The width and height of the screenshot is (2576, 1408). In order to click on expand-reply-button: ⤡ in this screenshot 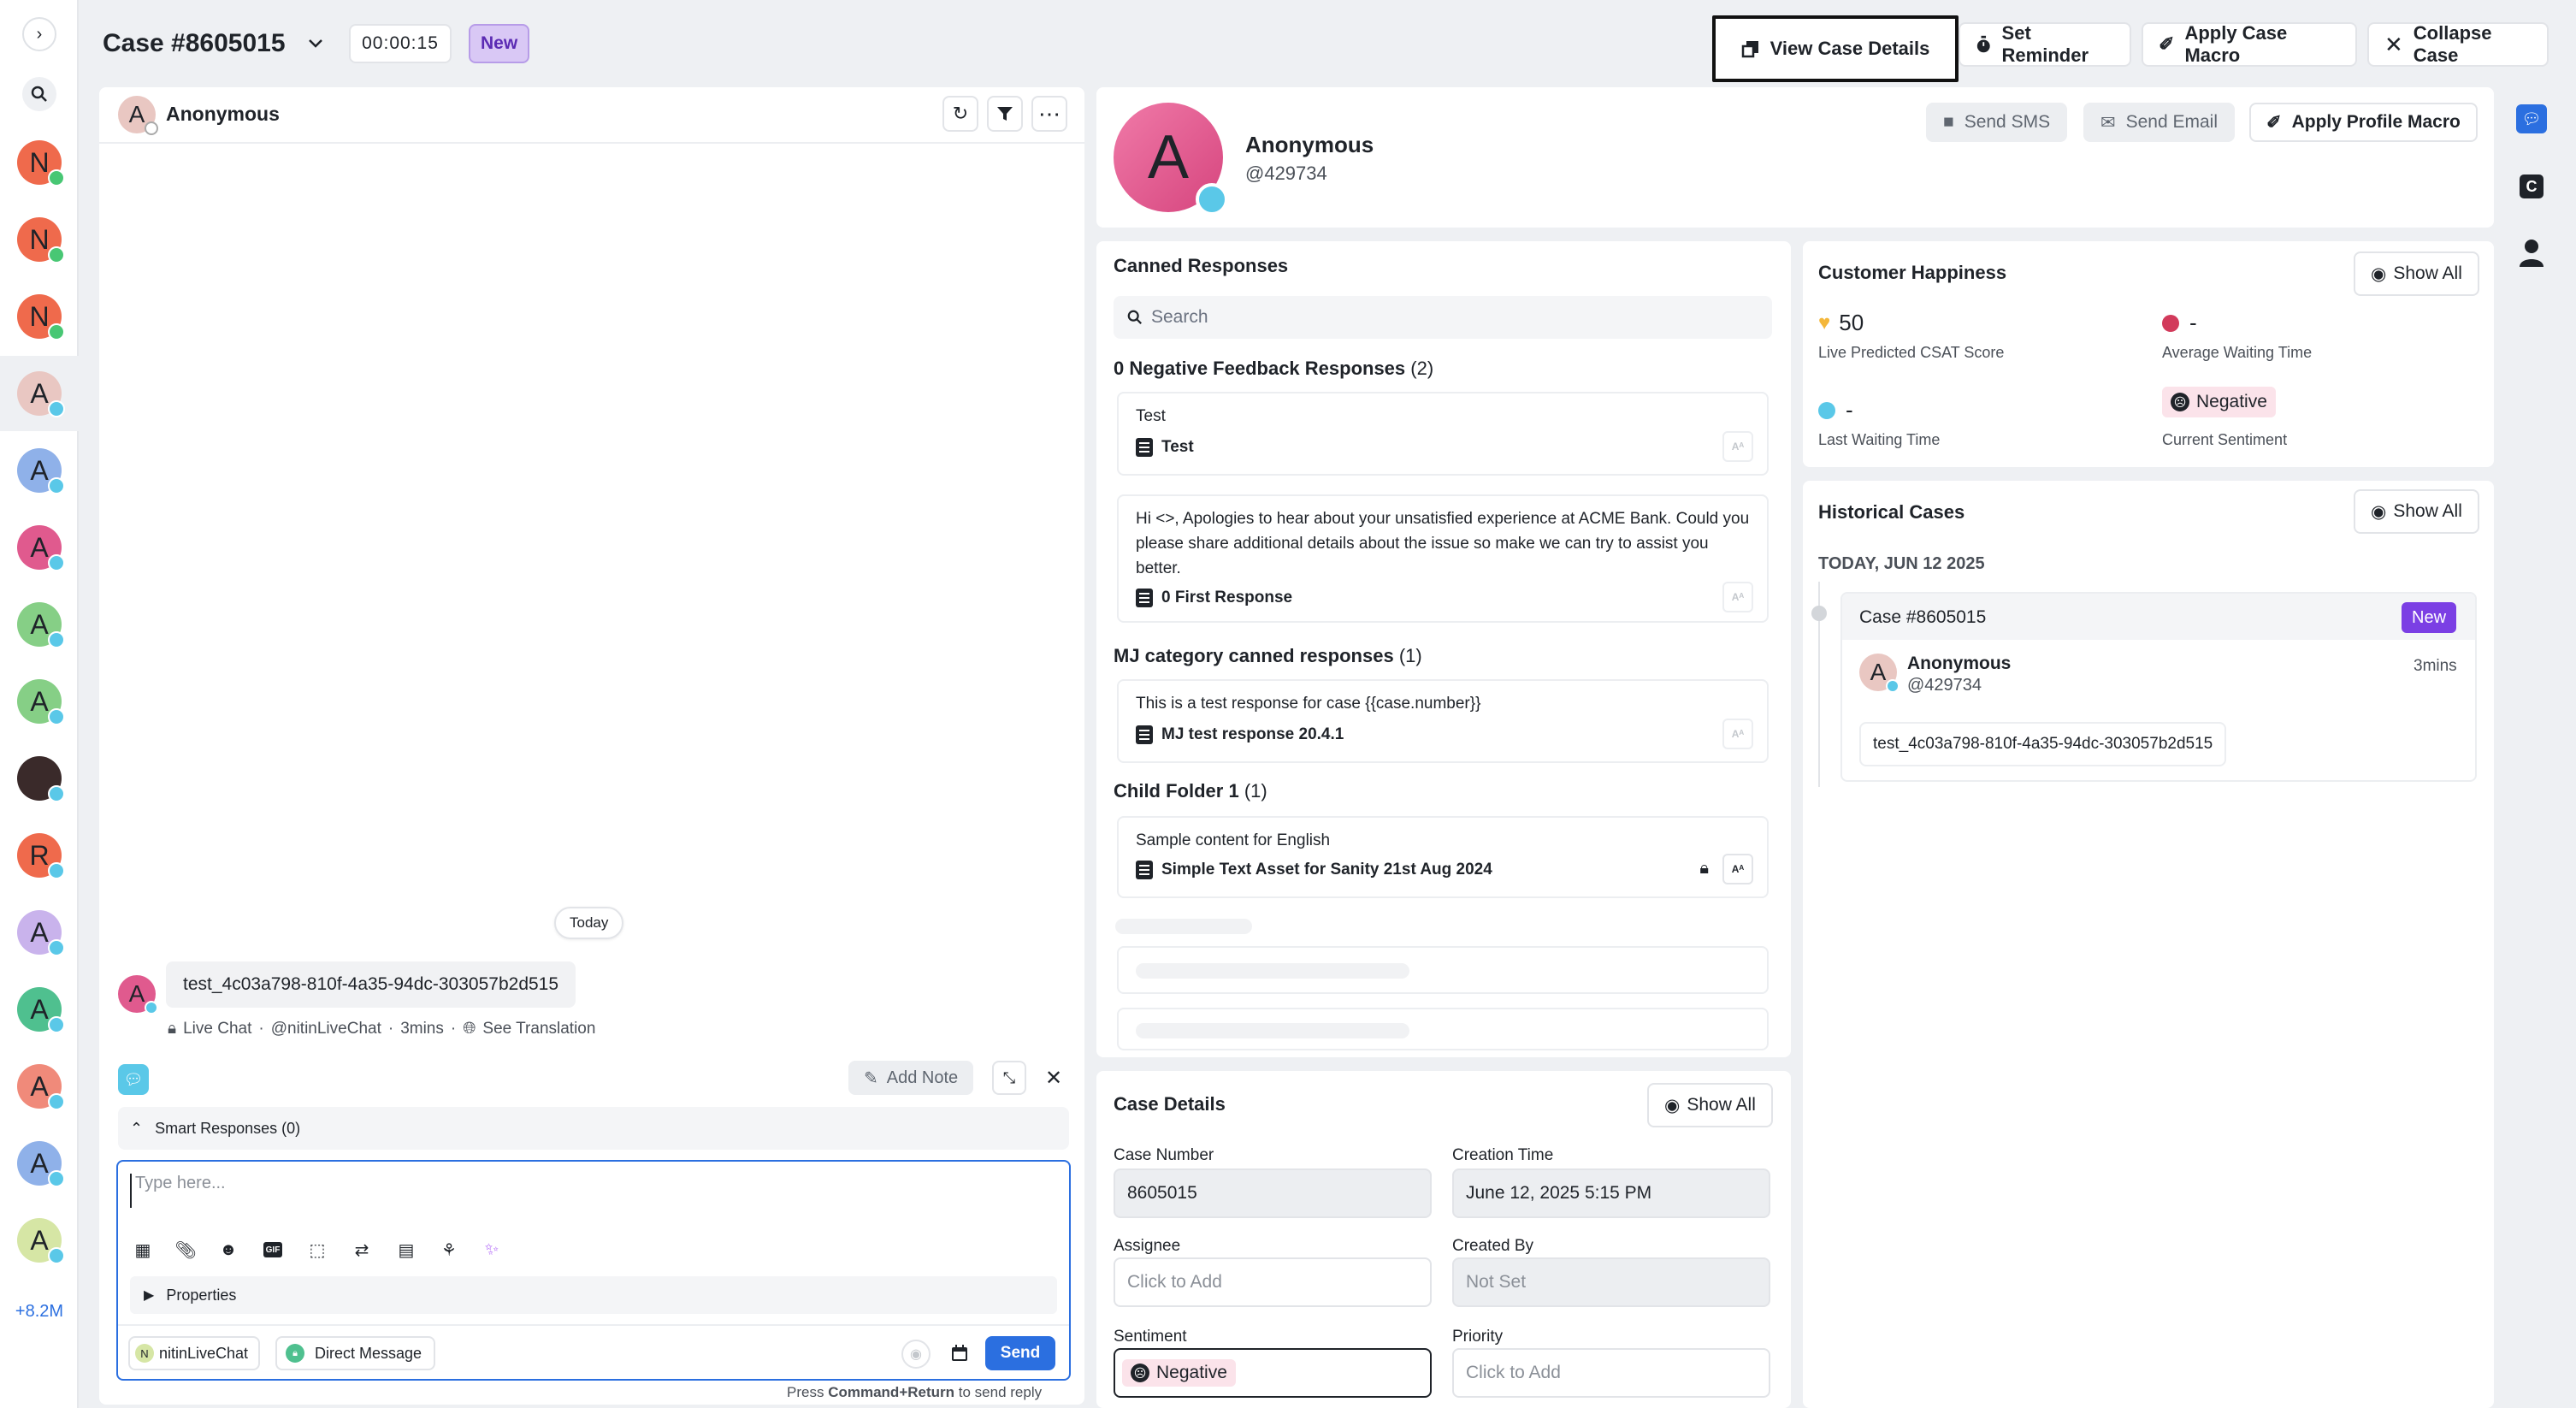, I will do `click(1009, 1078)`.